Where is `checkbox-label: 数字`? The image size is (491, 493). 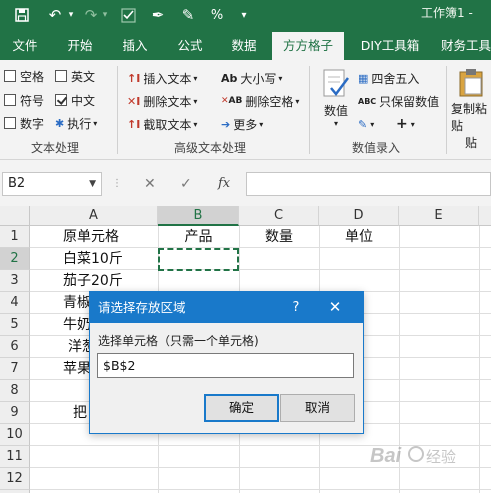 checkbox-label: 数字 is located at coordinates (32, 123).